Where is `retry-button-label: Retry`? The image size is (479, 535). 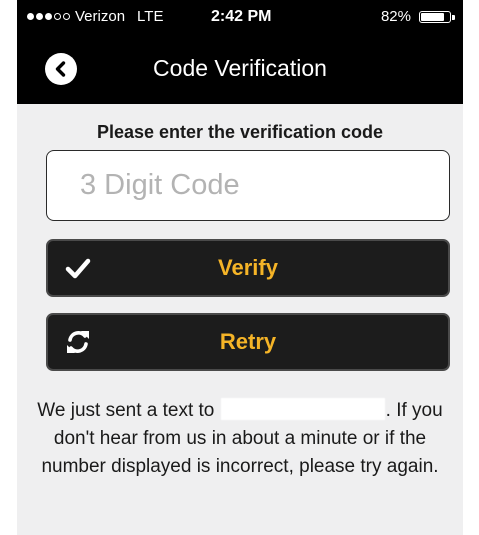
retry-button-label: Retry is located at coordinates (248, 341).